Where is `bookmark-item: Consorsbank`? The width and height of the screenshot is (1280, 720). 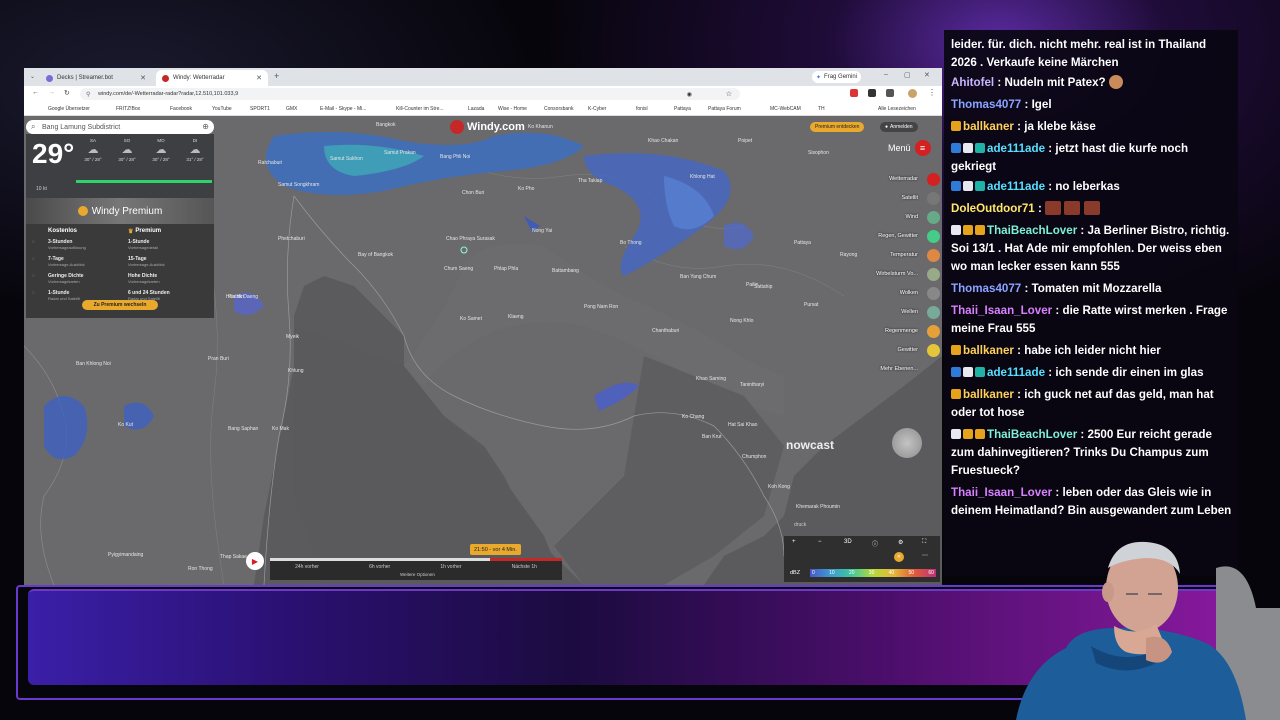 bookmark-item: Consorsbank is located at coordinates (558, 109).